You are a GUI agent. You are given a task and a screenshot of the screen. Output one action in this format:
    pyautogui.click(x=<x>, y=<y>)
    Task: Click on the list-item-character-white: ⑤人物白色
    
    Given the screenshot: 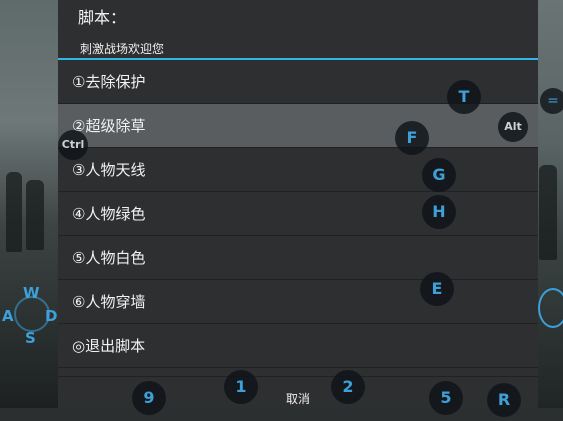 What is the action you would take?
    pyautogui.click(x=298, y=258)
    